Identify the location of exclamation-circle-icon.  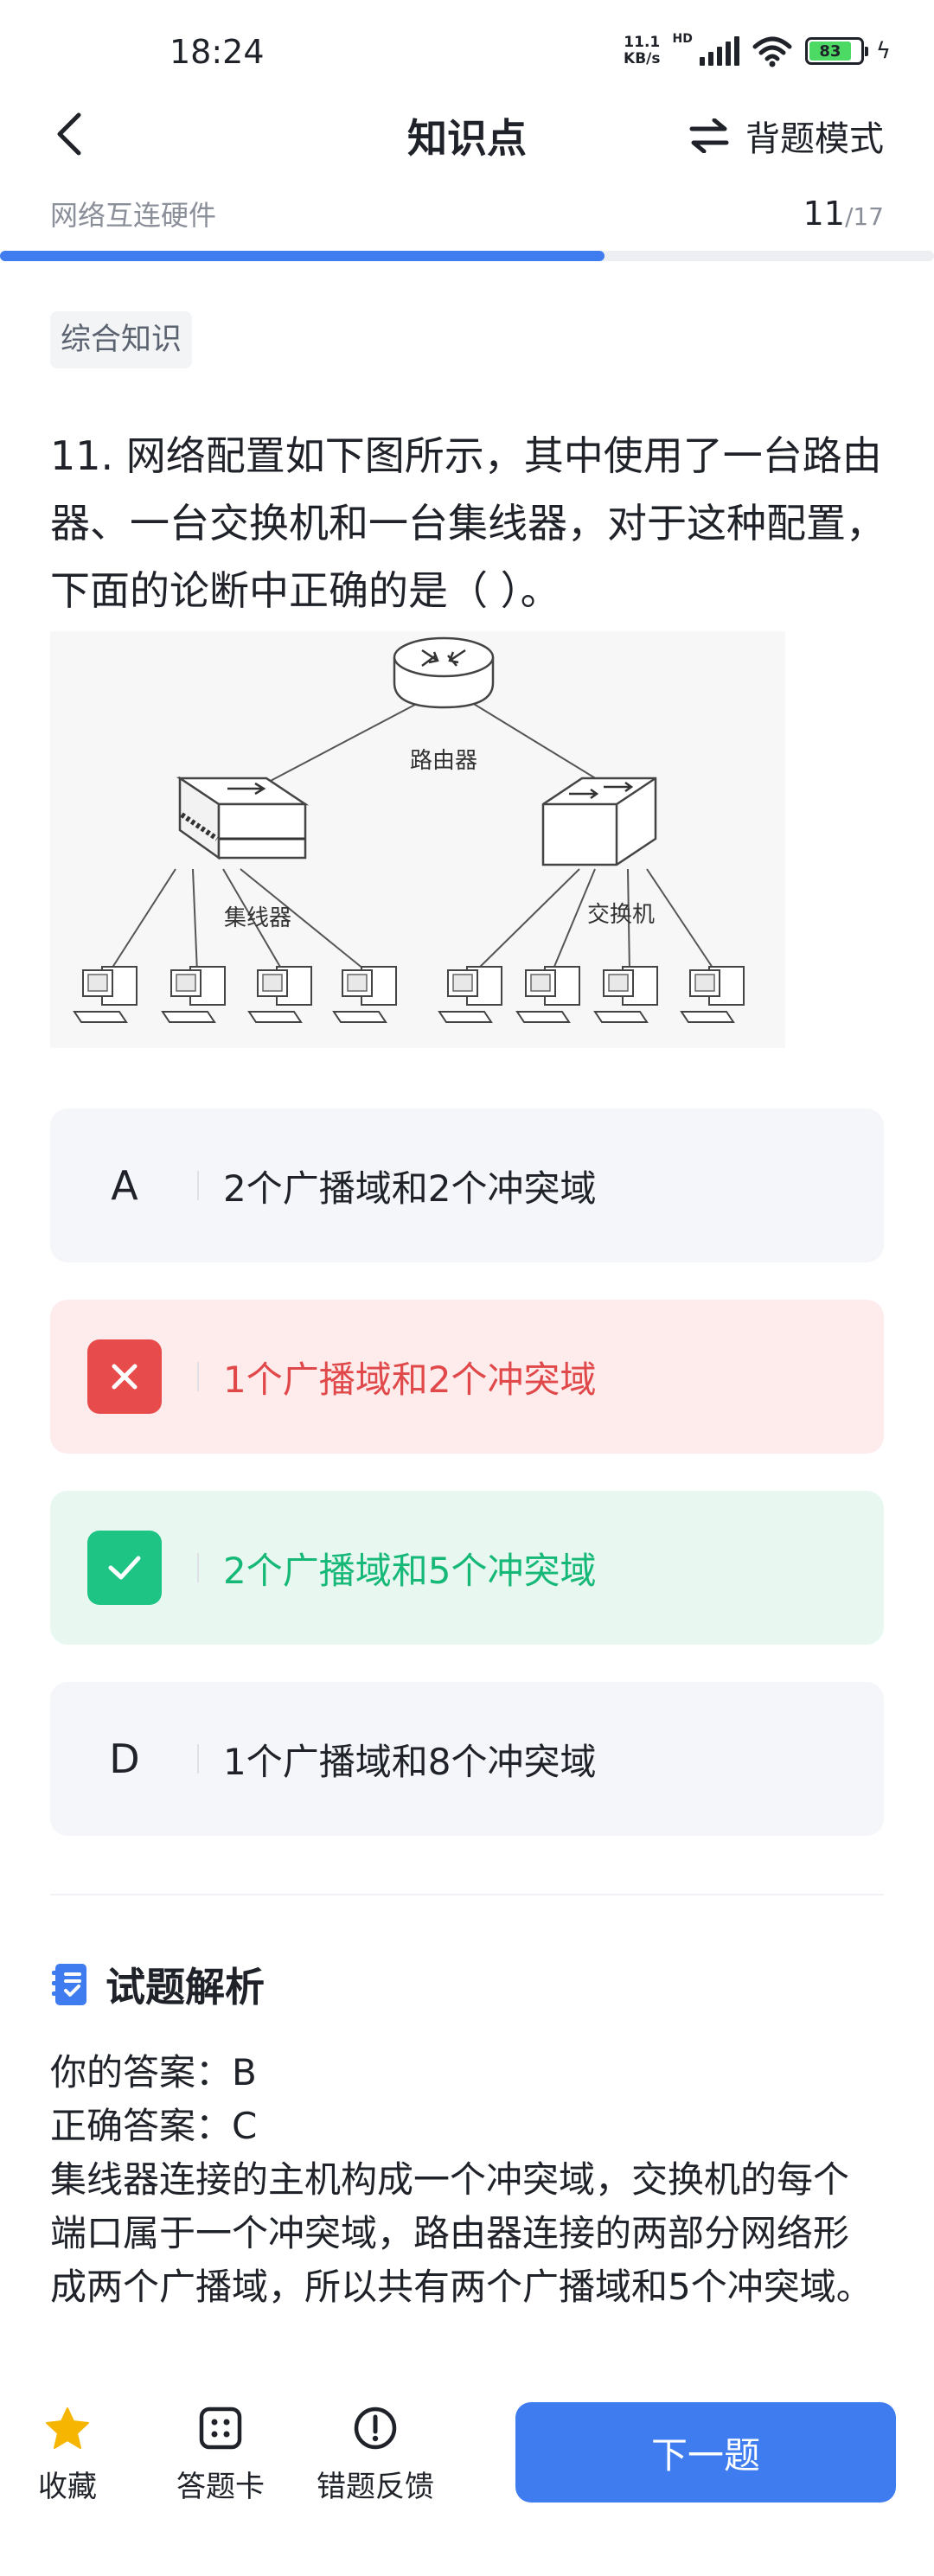
(375, 2429).